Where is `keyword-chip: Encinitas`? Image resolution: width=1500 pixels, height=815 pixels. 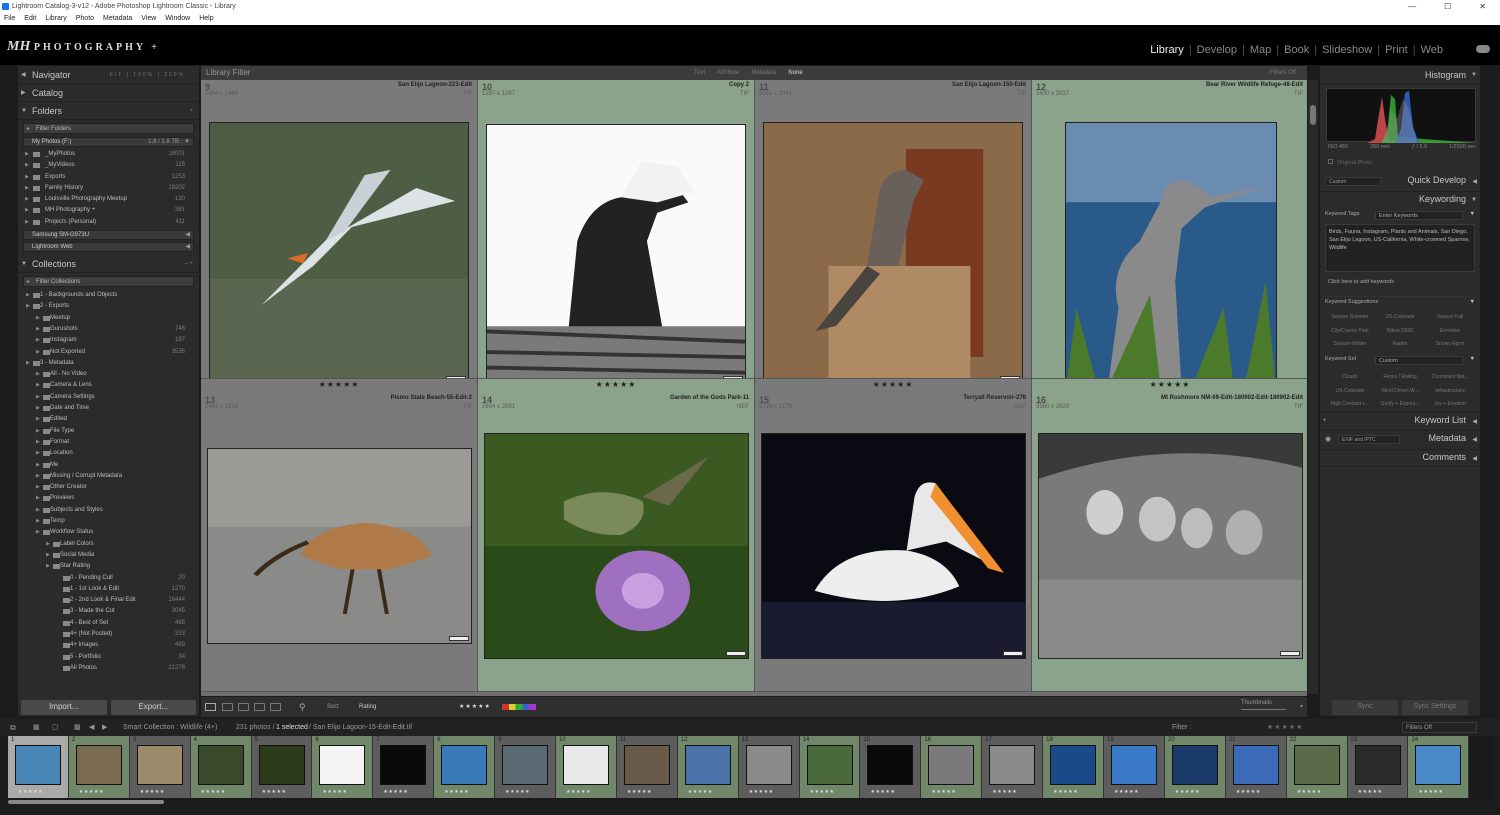
keyword-chip: Encinitas is located at coordinates (1450, 334).